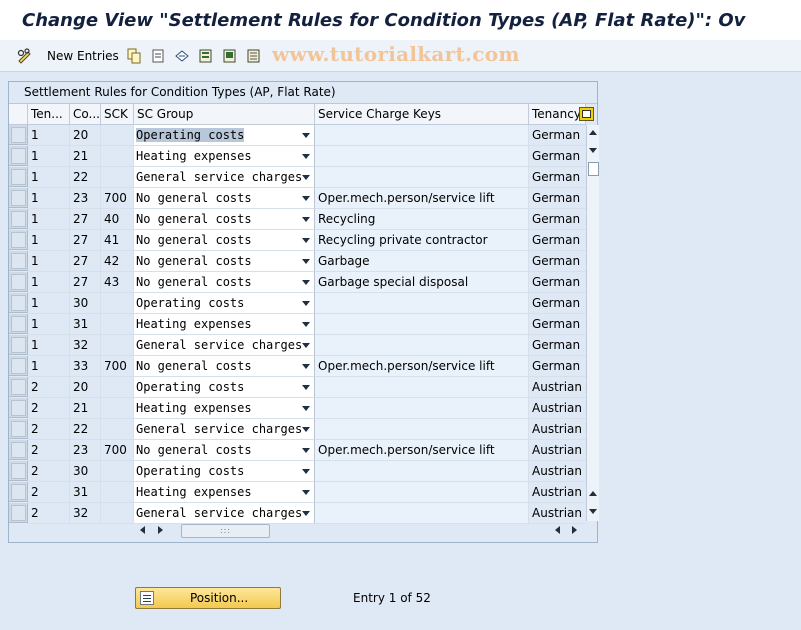 The width and height of the screenshot is (801, 630). What do you see at coordinates (422, 219) in the screenshot?
I see `service-charge-keys-cell: Recycling` at bounding box center [422, 219].